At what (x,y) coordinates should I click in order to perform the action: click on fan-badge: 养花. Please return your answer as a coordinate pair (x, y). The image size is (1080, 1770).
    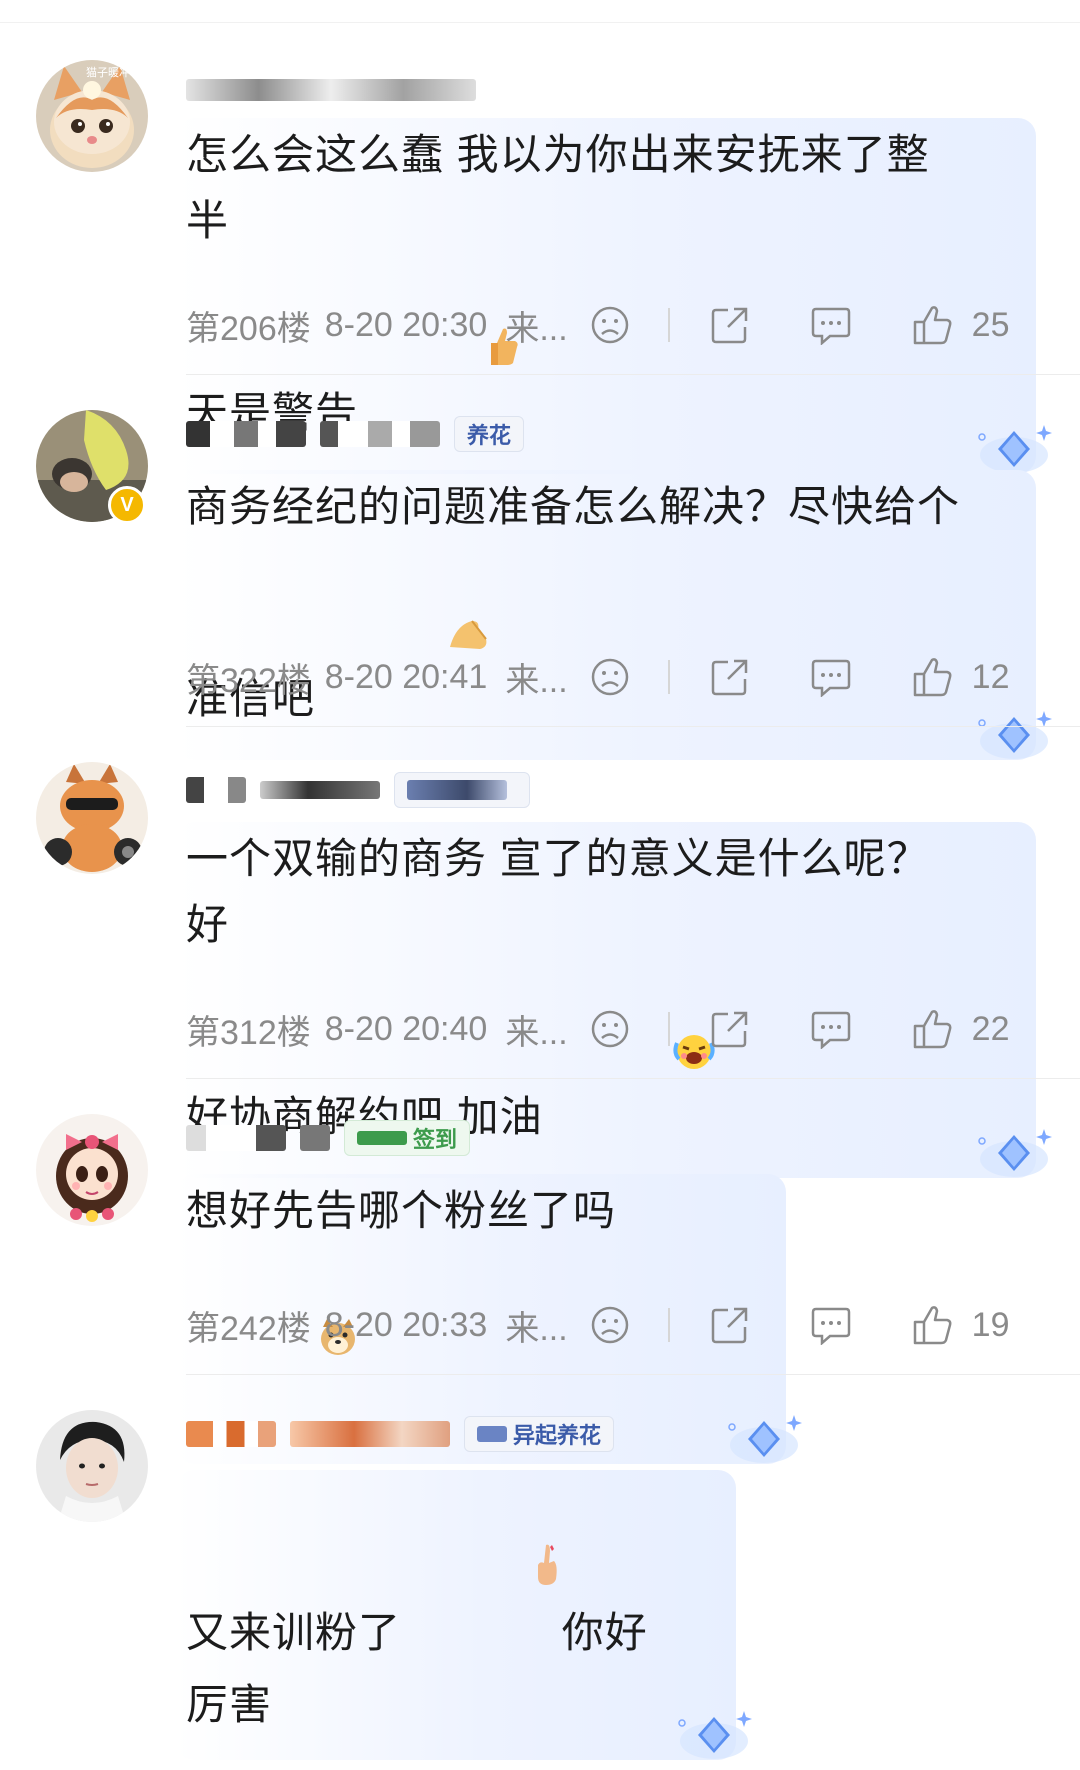
    Looking at the image, I should click on (489, 434).